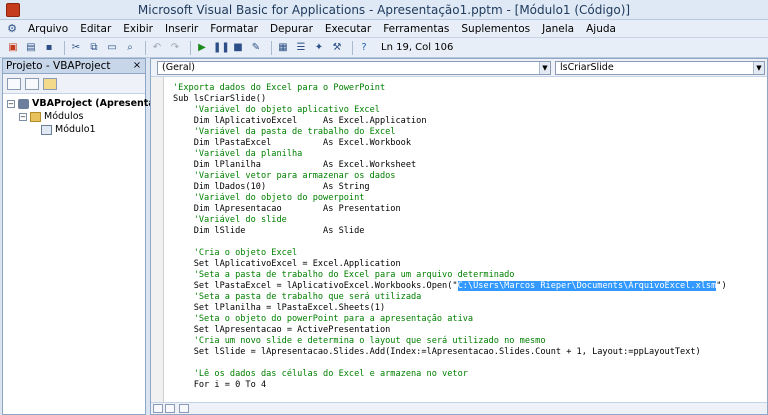 This screenshot has height=415, width=768. I want to click on code-line: Set lPlanilha = lPastaExcel.Sheets(1), so click(279, 308).